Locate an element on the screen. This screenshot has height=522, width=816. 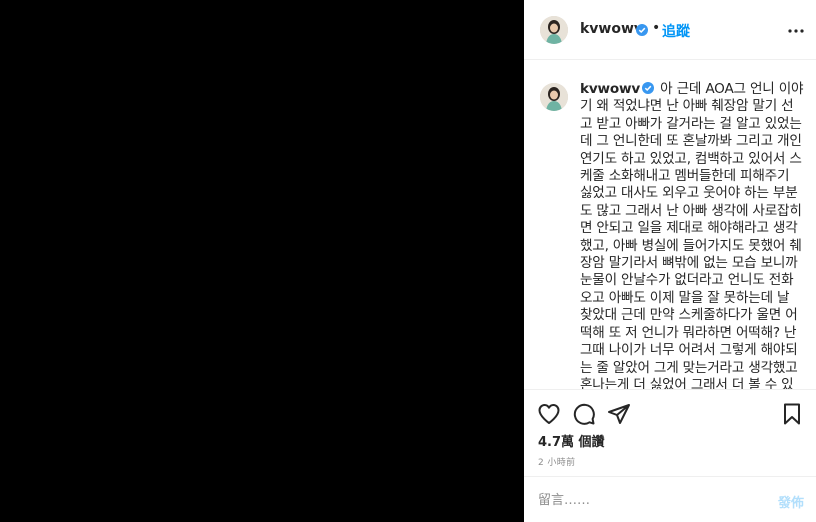
add-comment-bar: 發佈 is located at coordinates (670, 499).